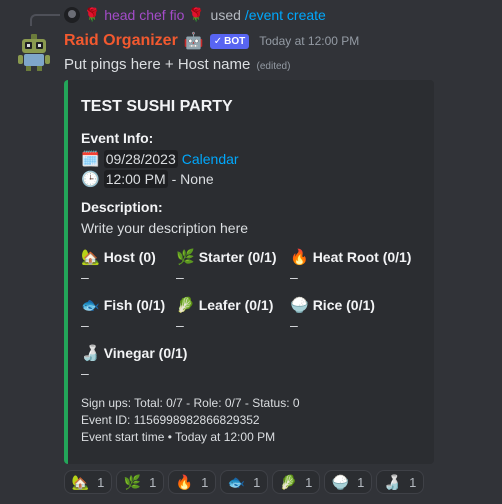 Image resolution: width=502 pixels, height=504 pixels. I want to click on reaction-house: 🏡 1, so click(88, 482).